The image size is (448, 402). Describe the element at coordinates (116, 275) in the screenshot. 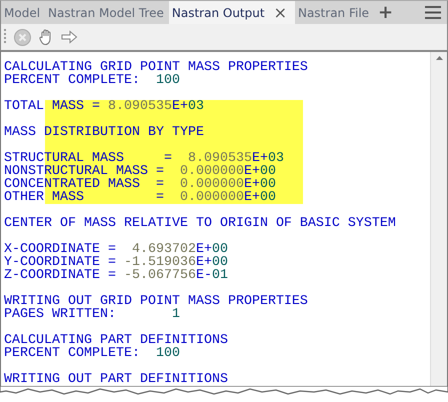

I see `output-line: Z-COORDINATE = -5.067756E-01` at that location.